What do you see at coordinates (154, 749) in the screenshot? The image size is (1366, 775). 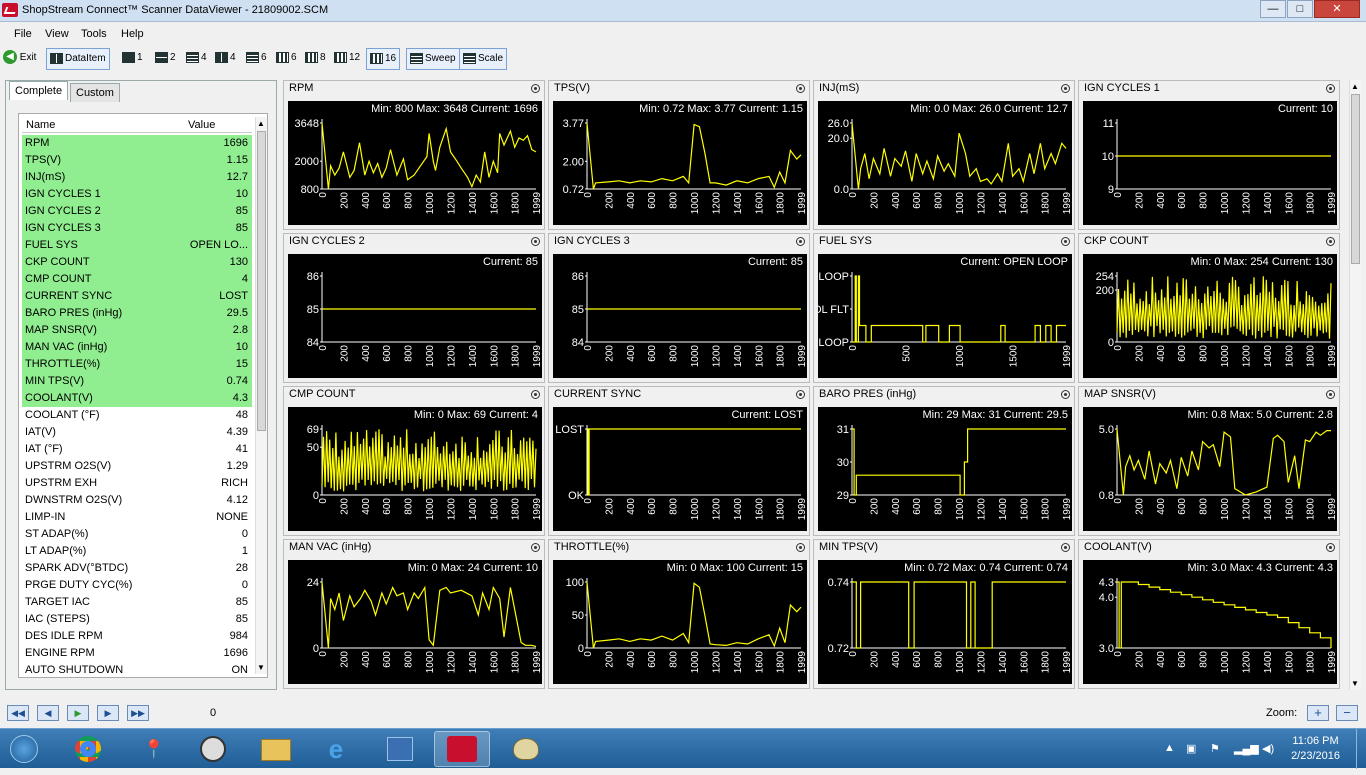 I see `pin-taskbar-button: 📍` at bounding box center [154, 749].